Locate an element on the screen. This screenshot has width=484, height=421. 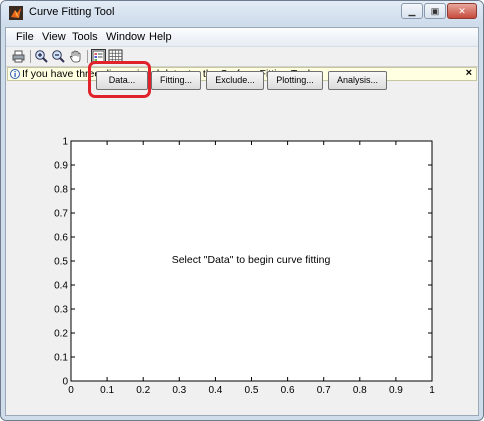
x-tick-label: 0.6 is located at coordinates (288, 390).